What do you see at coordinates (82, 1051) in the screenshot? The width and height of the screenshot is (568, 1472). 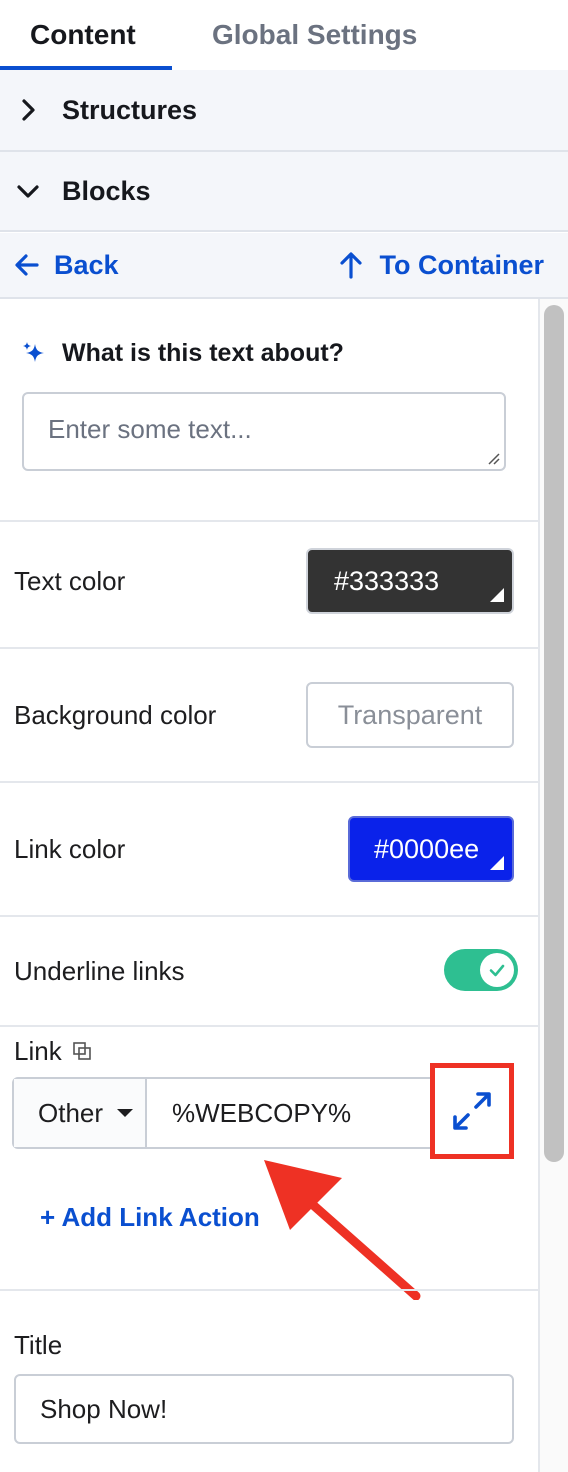 I see `copy-icon` at bounding box center [82, 1051].